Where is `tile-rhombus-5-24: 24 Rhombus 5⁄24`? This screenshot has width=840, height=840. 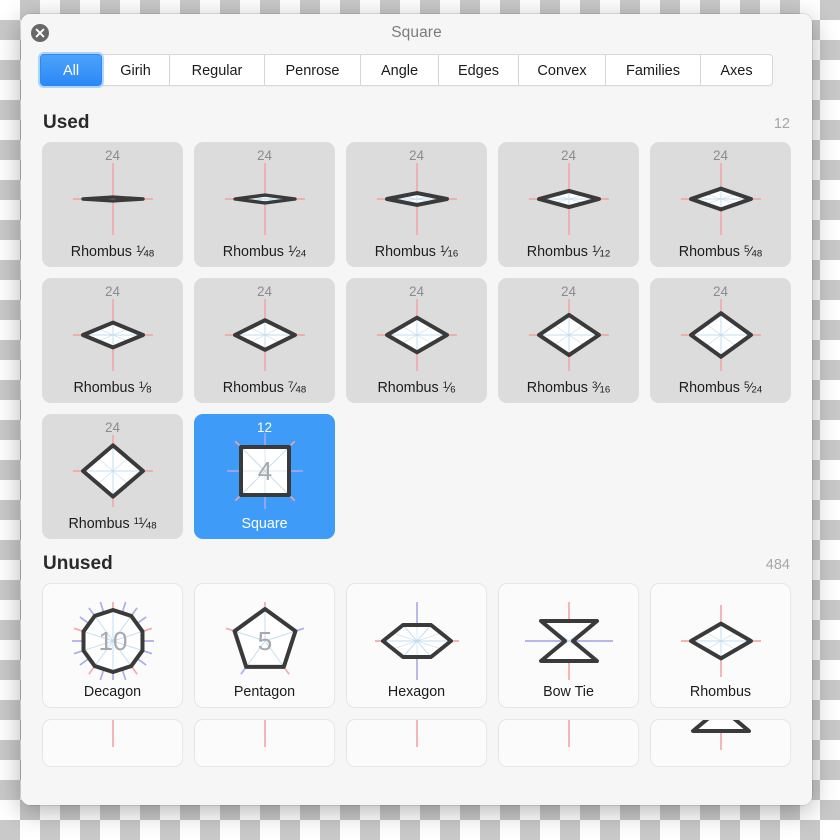 tile-rhombus-5-24: 24 Rhombus 5⁄24 is located at coordinates (720, 340).